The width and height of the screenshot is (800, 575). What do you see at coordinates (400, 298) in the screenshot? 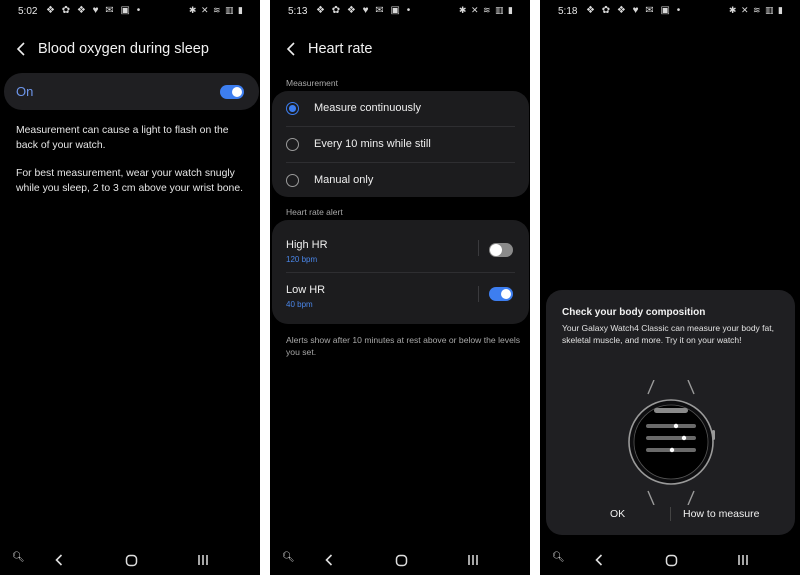
I see `low-hr-row: Low HR 40 bpm` at bounding box center [400, 298].